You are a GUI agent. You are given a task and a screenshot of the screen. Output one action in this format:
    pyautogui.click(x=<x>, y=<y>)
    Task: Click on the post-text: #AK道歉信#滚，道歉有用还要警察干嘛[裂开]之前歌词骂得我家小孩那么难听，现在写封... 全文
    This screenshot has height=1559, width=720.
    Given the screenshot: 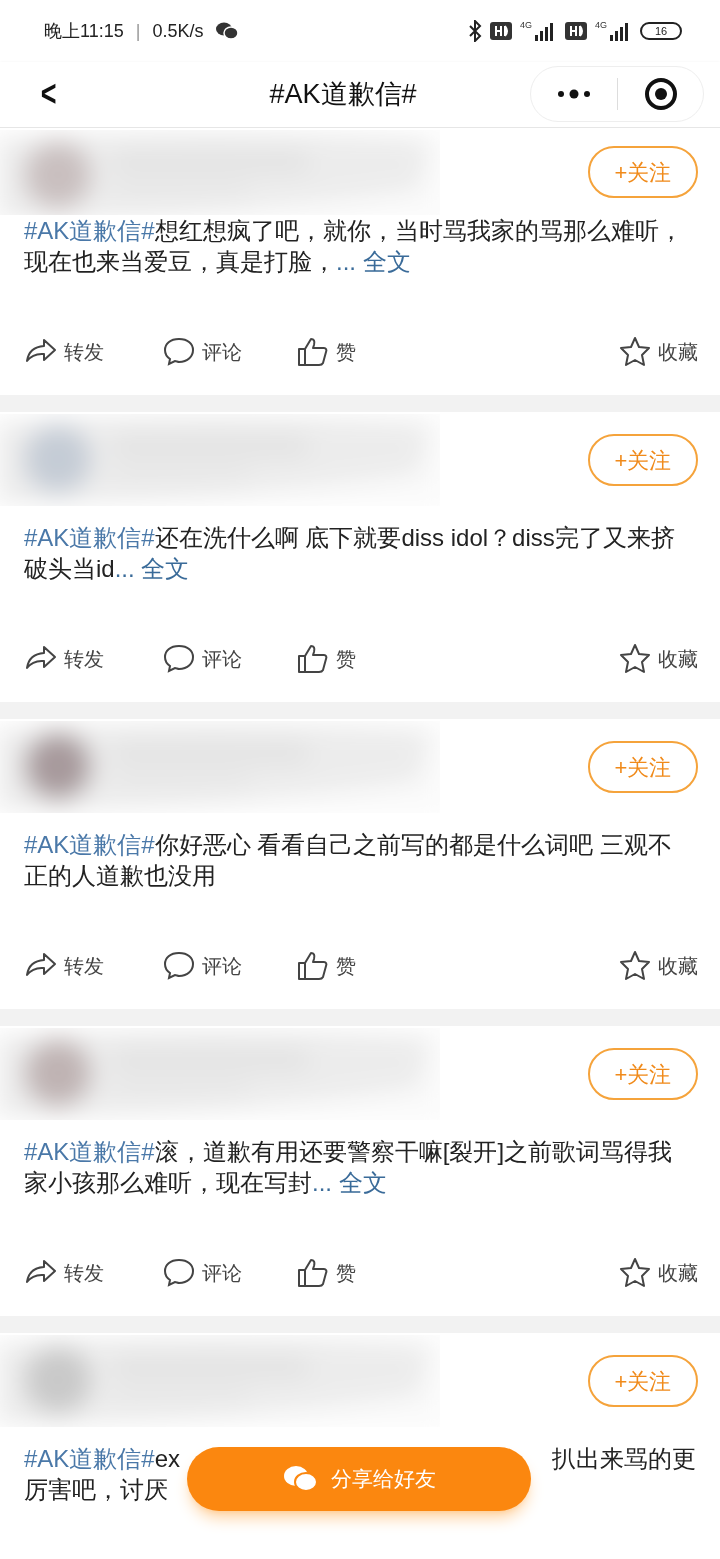 What is the action you would take?
    pyautogui.click(x=349, y=1167)
    